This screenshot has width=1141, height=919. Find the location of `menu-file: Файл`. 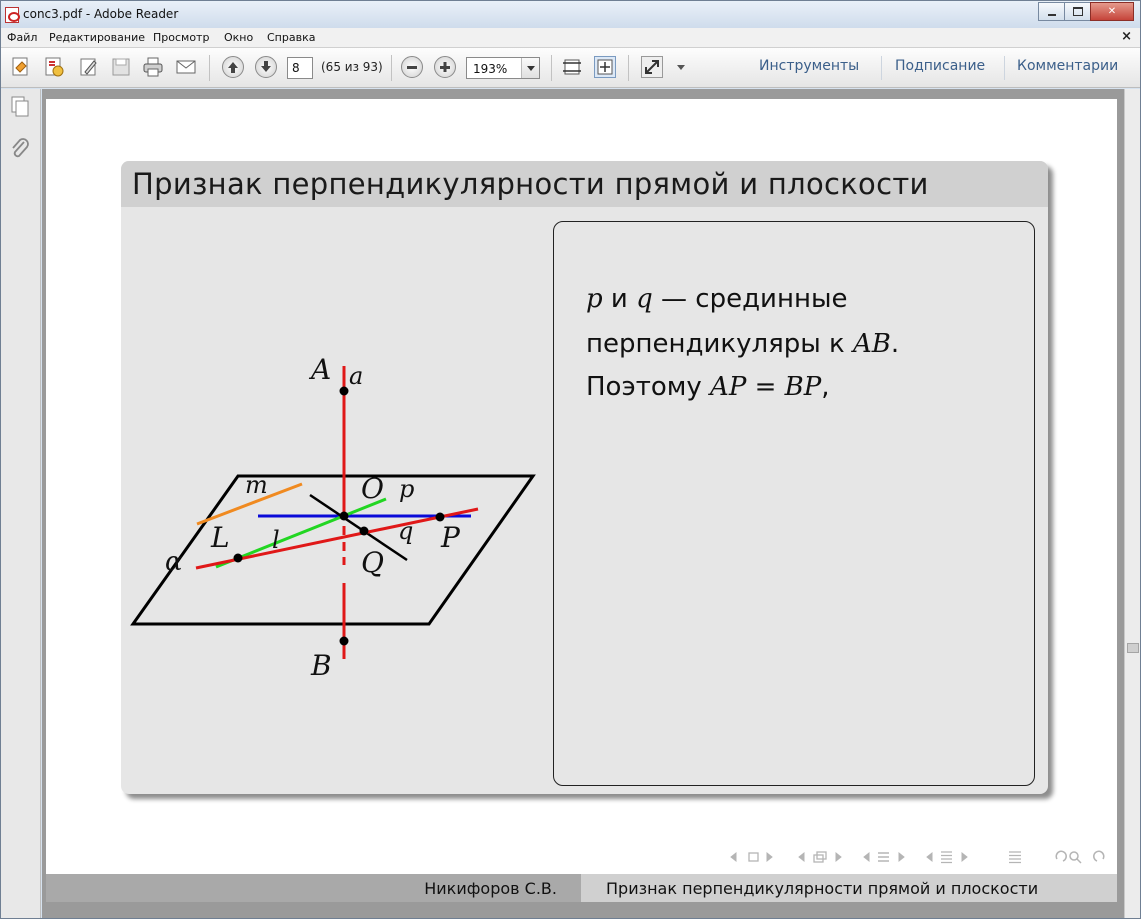

menu-file: Файл is located at coordinates (22, 37).